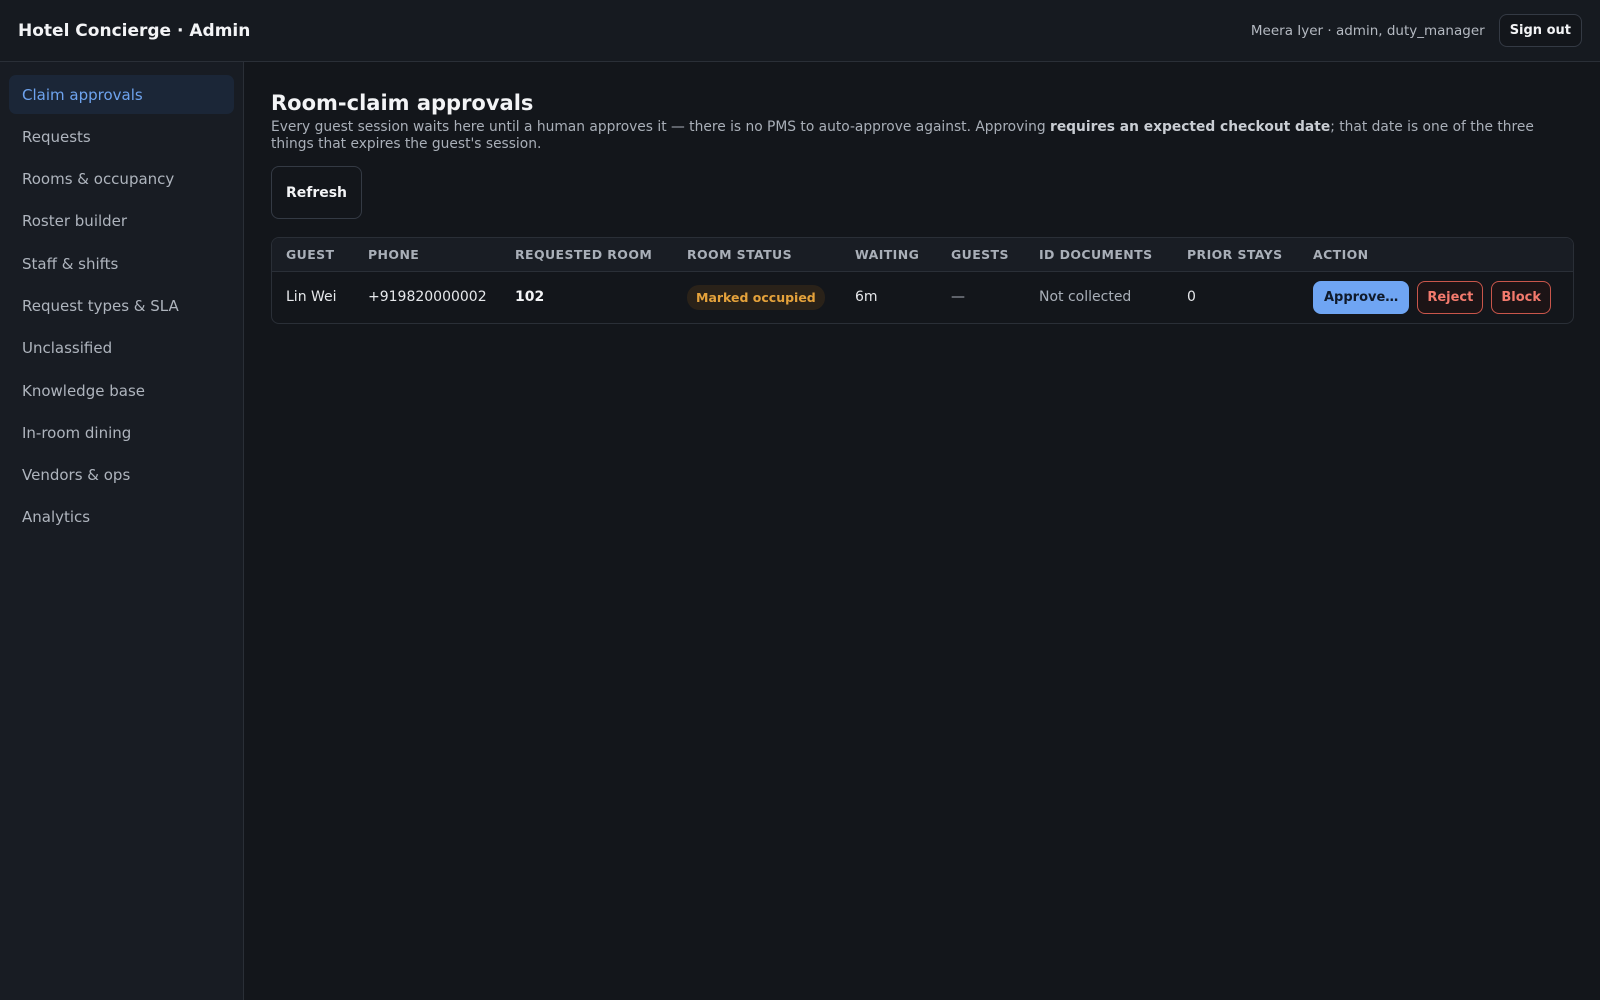 This screenshot has width=1600, height=1000. What do you see at coordinates (121, 390) in the screenshot?
I see `sidebar-item-knowledge-base: Knowledge base` at bounding box center [121, 390].